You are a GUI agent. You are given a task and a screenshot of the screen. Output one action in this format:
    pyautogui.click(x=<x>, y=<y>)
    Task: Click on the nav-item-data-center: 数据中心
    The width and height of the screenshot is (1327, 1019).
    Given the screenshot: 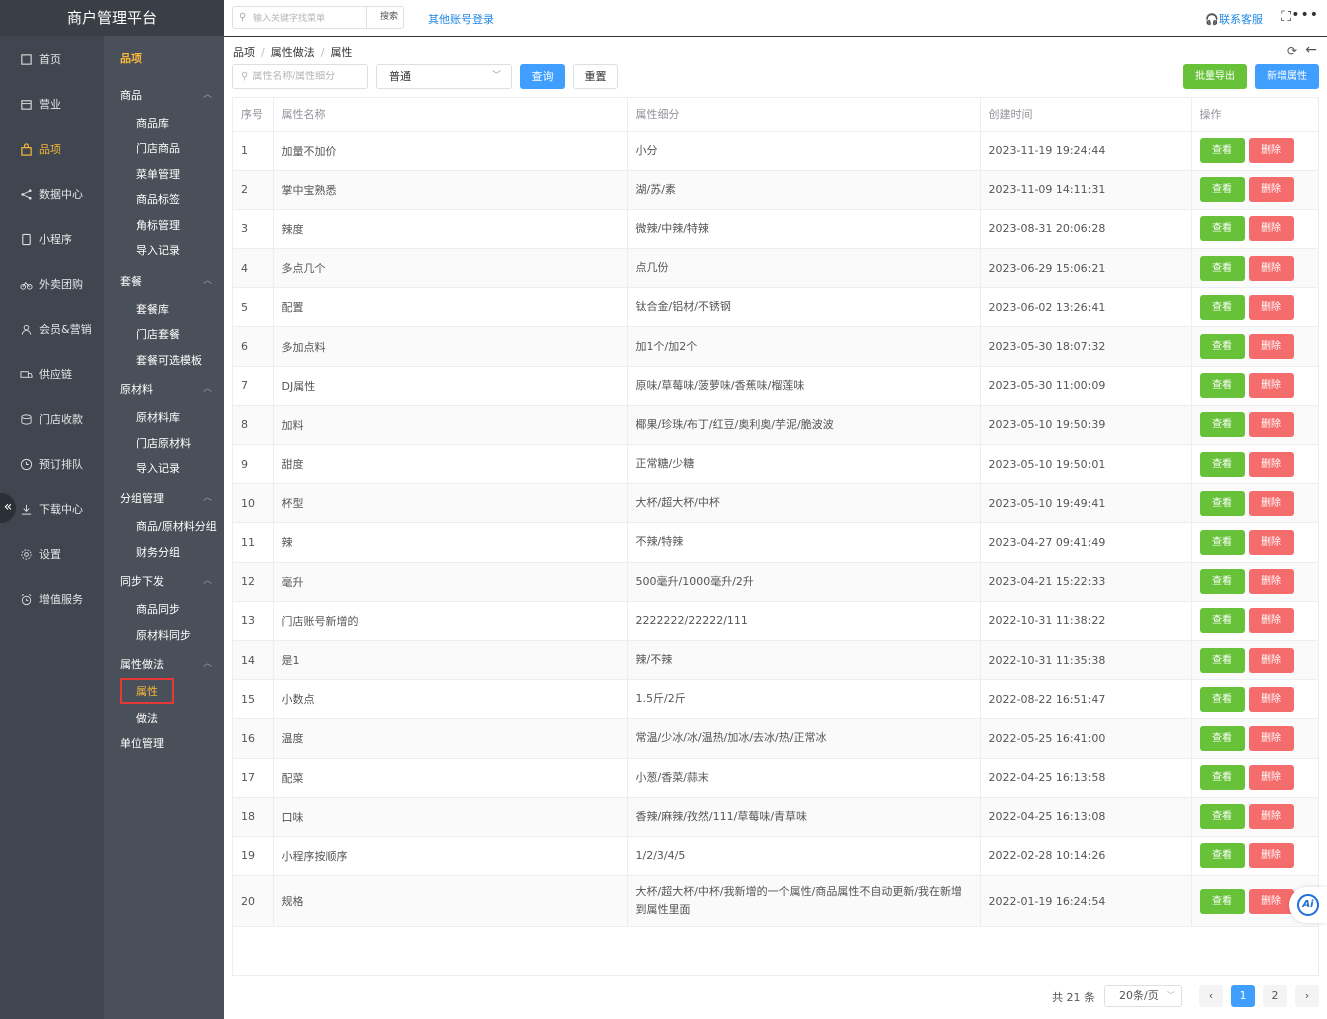 What is the action you would take?
    pyautogui.click(x=52, y=194)
    